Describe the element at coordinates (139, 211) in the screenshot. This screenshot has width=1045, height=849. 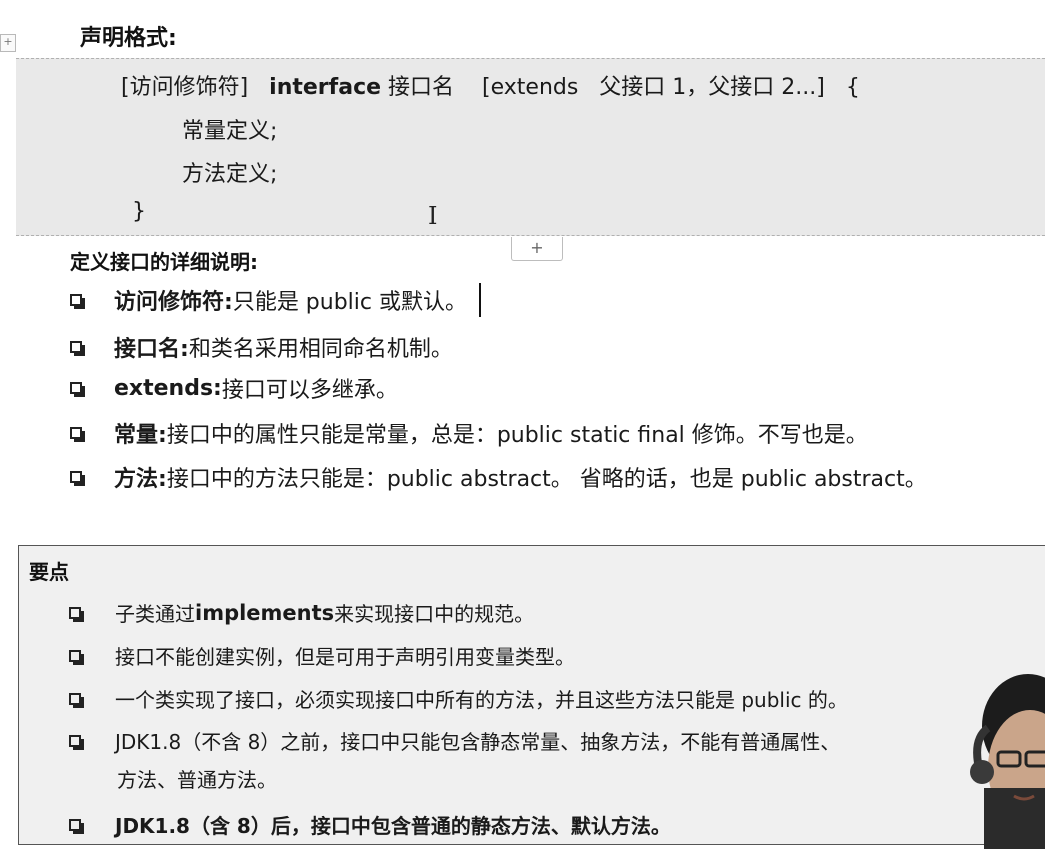
I see `syntax-close-brace: }` at that location.